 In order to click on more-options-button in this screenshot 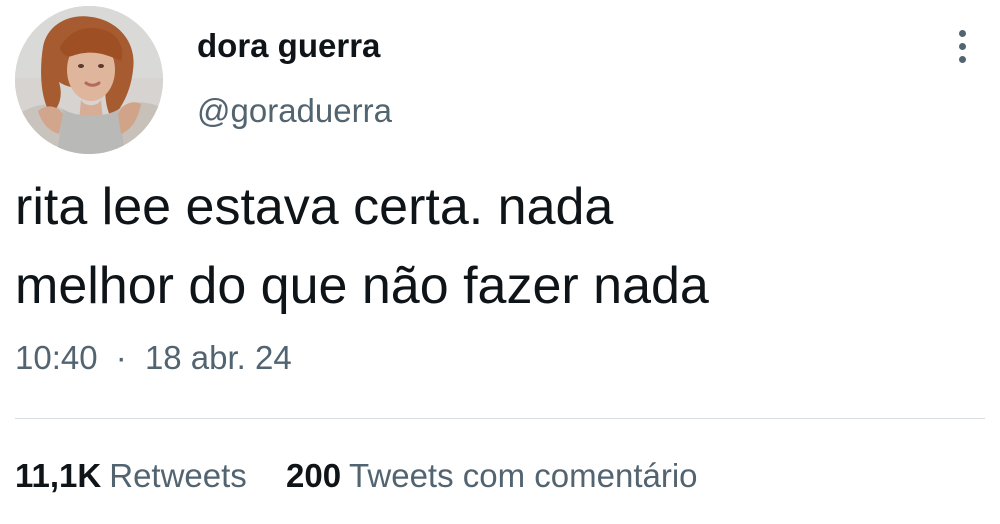, I will do `click(962, 47)`.